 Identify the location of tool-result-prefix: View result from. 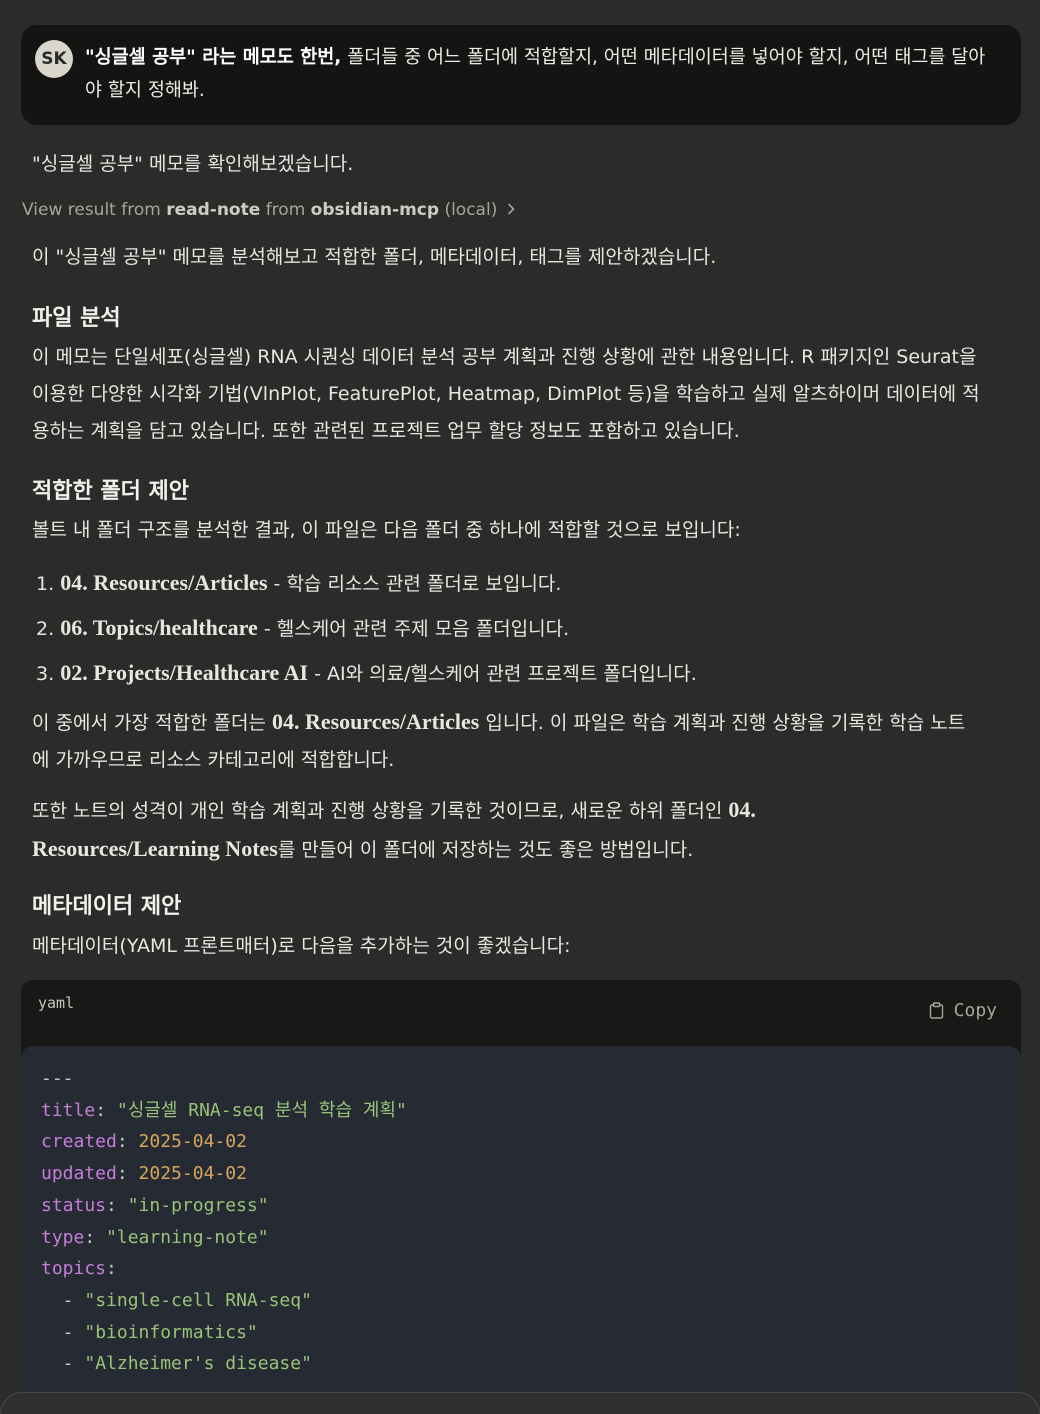
(91, 210).